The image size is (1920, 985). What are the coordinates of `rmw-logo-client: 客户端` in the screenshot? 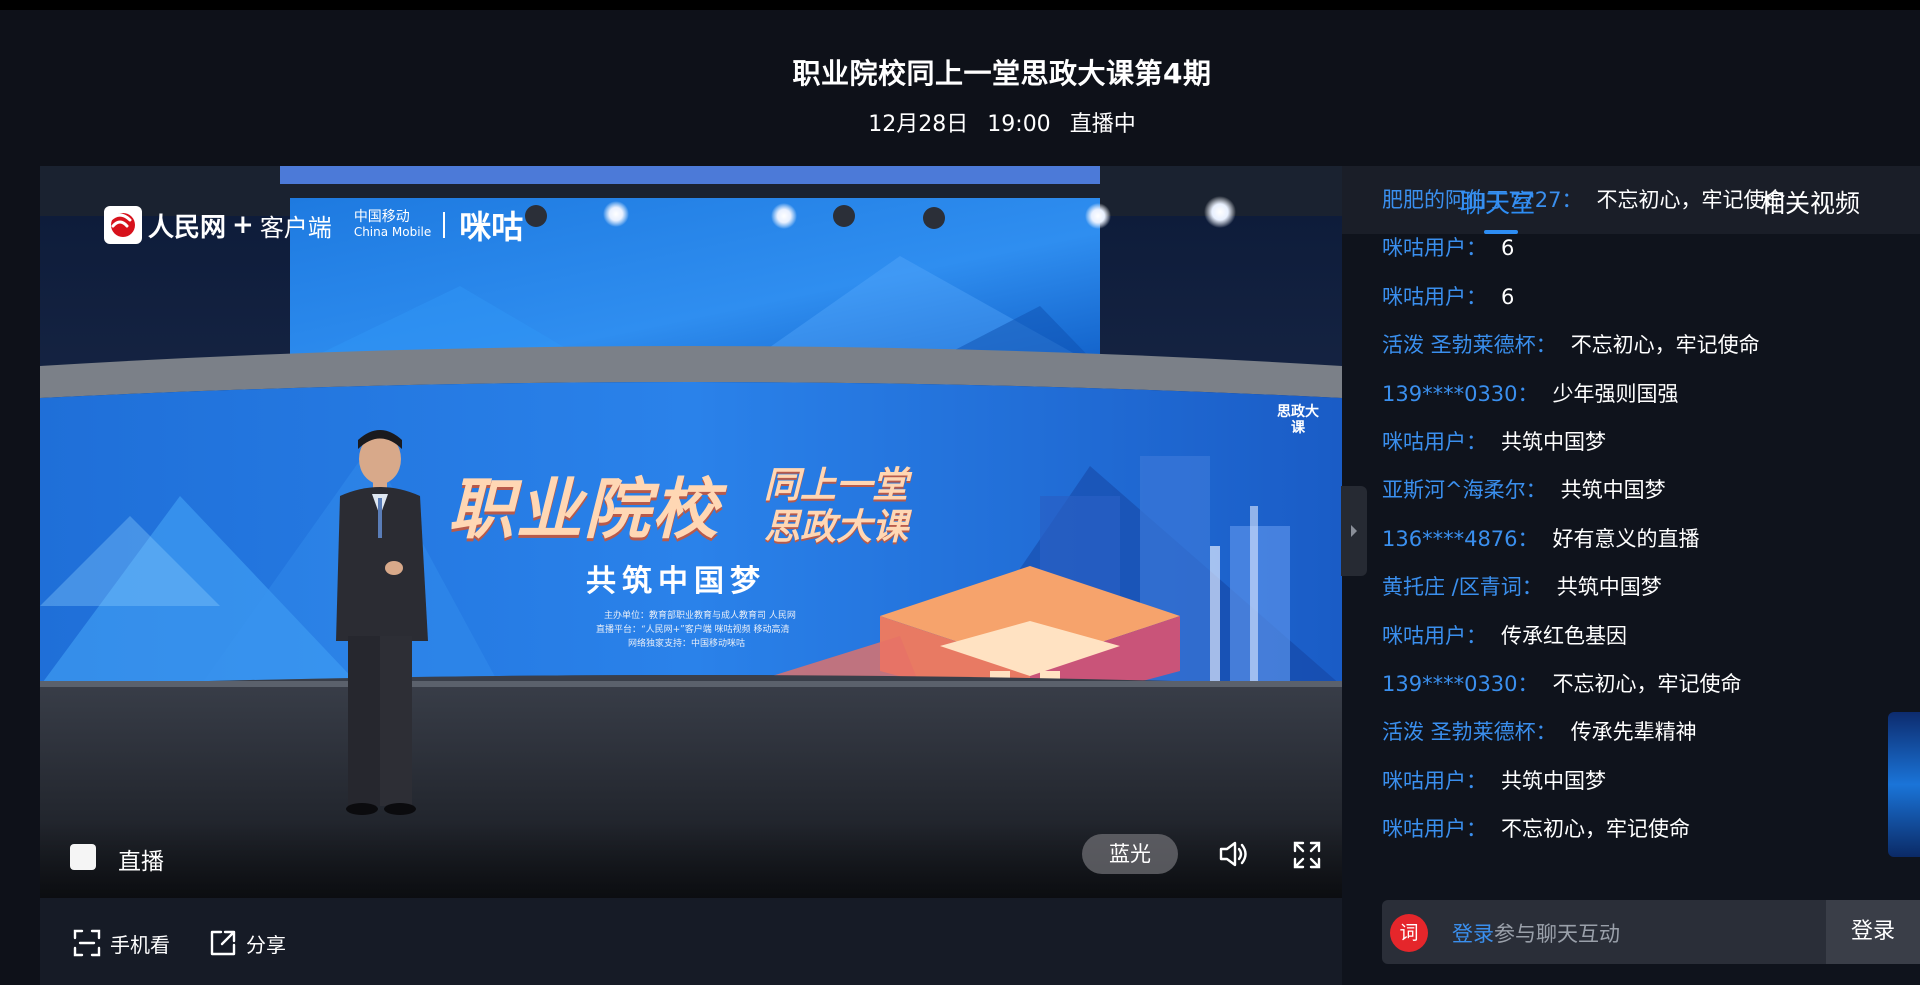 It's located at (295, 227).